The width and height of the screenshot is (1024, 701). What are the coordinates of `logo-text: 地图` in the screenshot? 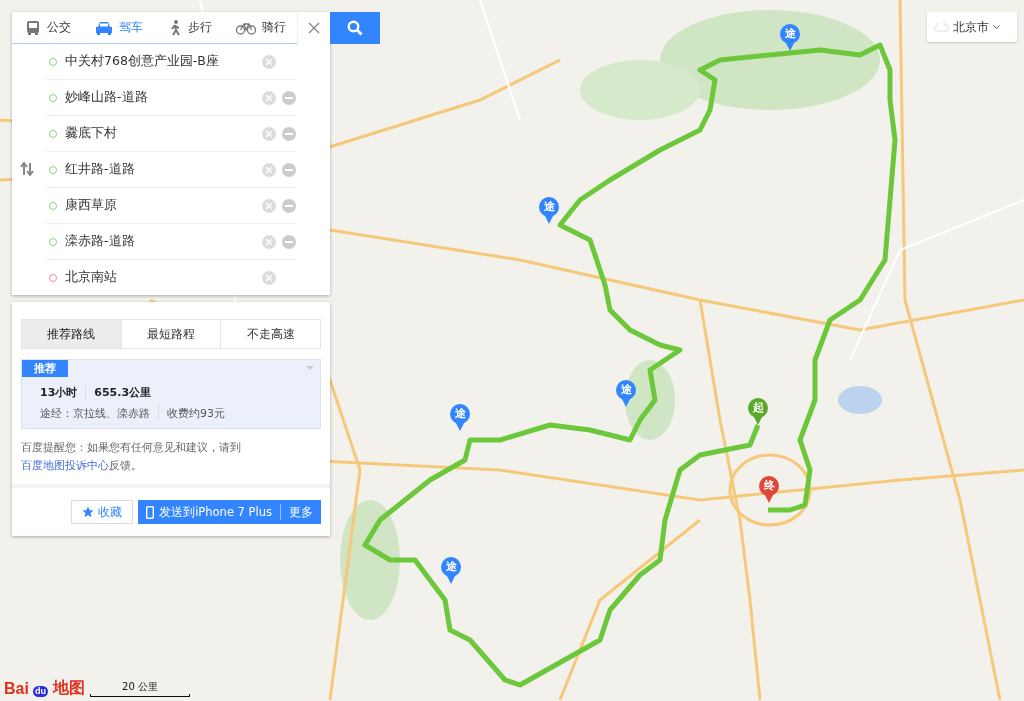 It's located at (68, 688).